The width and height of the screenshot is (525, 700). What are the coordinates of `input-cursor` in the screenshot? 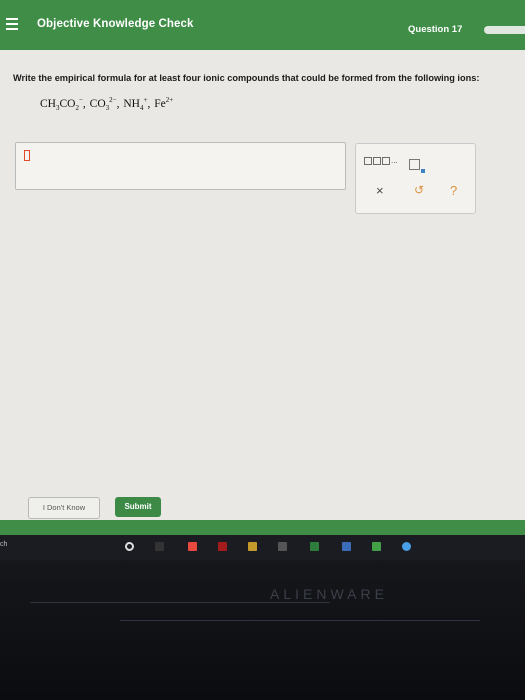 It's located at (27, 155).